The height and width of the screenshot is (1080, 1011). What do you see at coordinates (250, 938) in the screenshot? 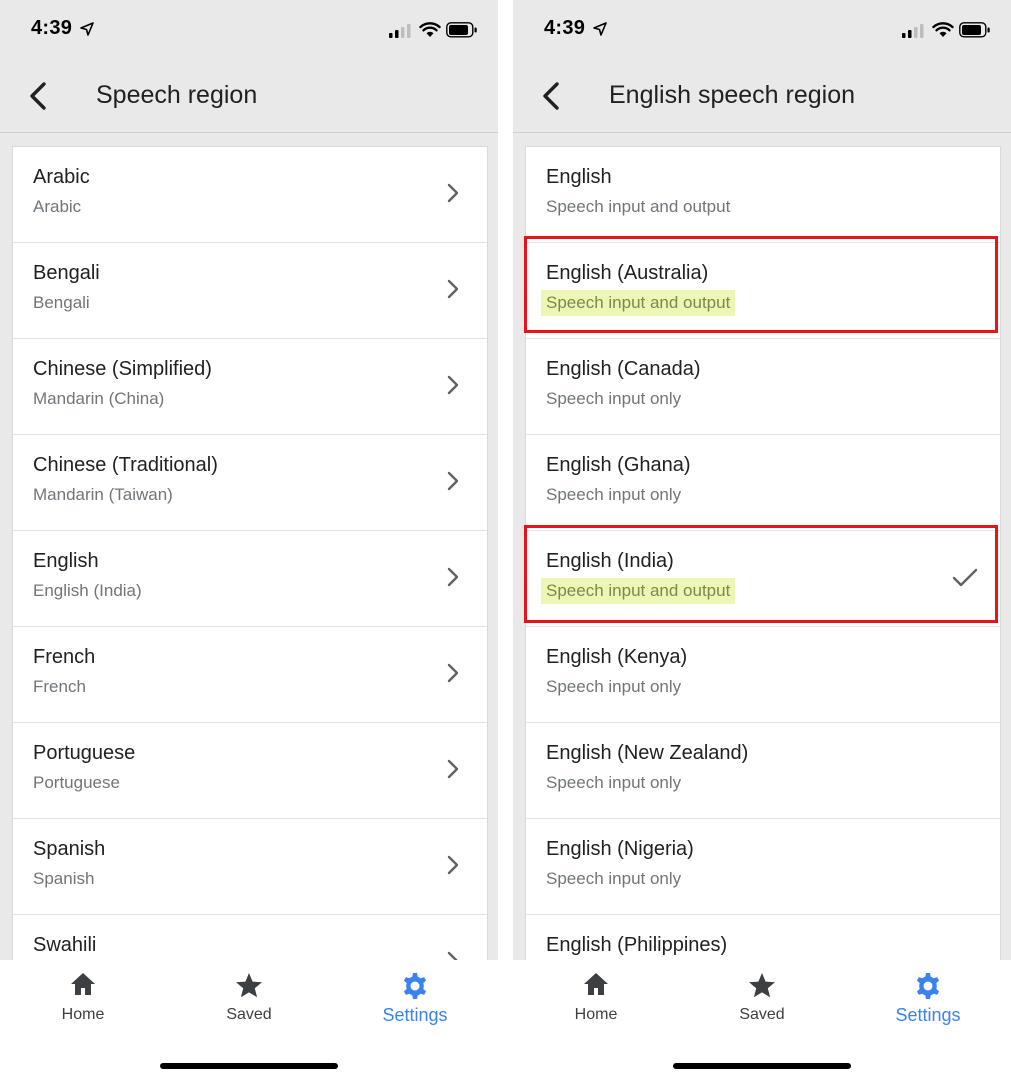
I see `list-item: Swahili` at bounding box center [250, 938].